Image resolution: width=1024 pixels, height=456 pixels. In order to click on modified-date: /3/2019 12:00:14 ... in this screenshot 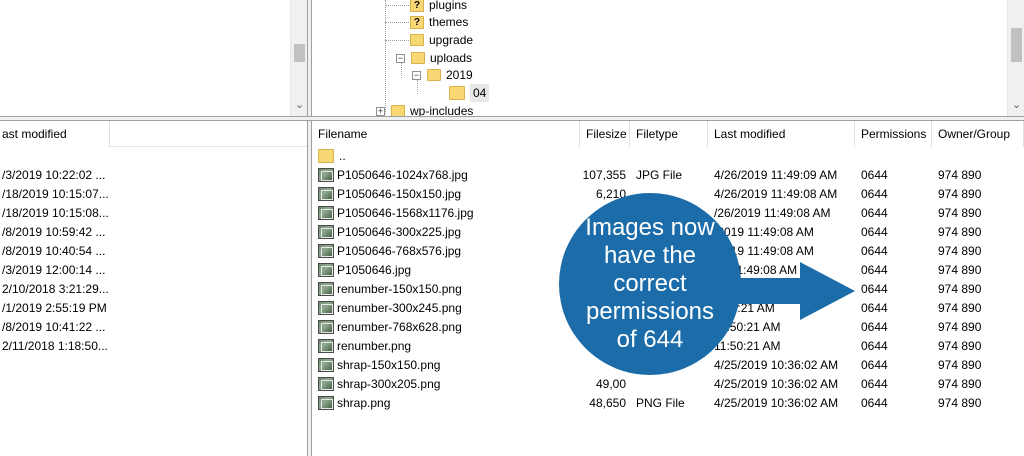, I will do `click(54, 270)`.